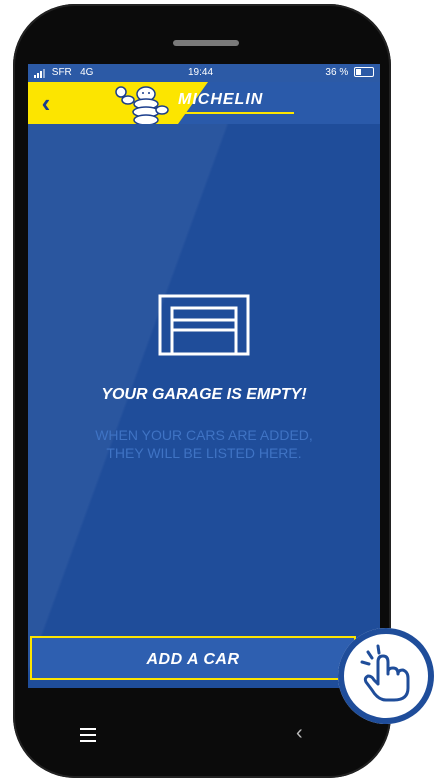  I want to click on battery-percent: 36 %, so click(337, 72).